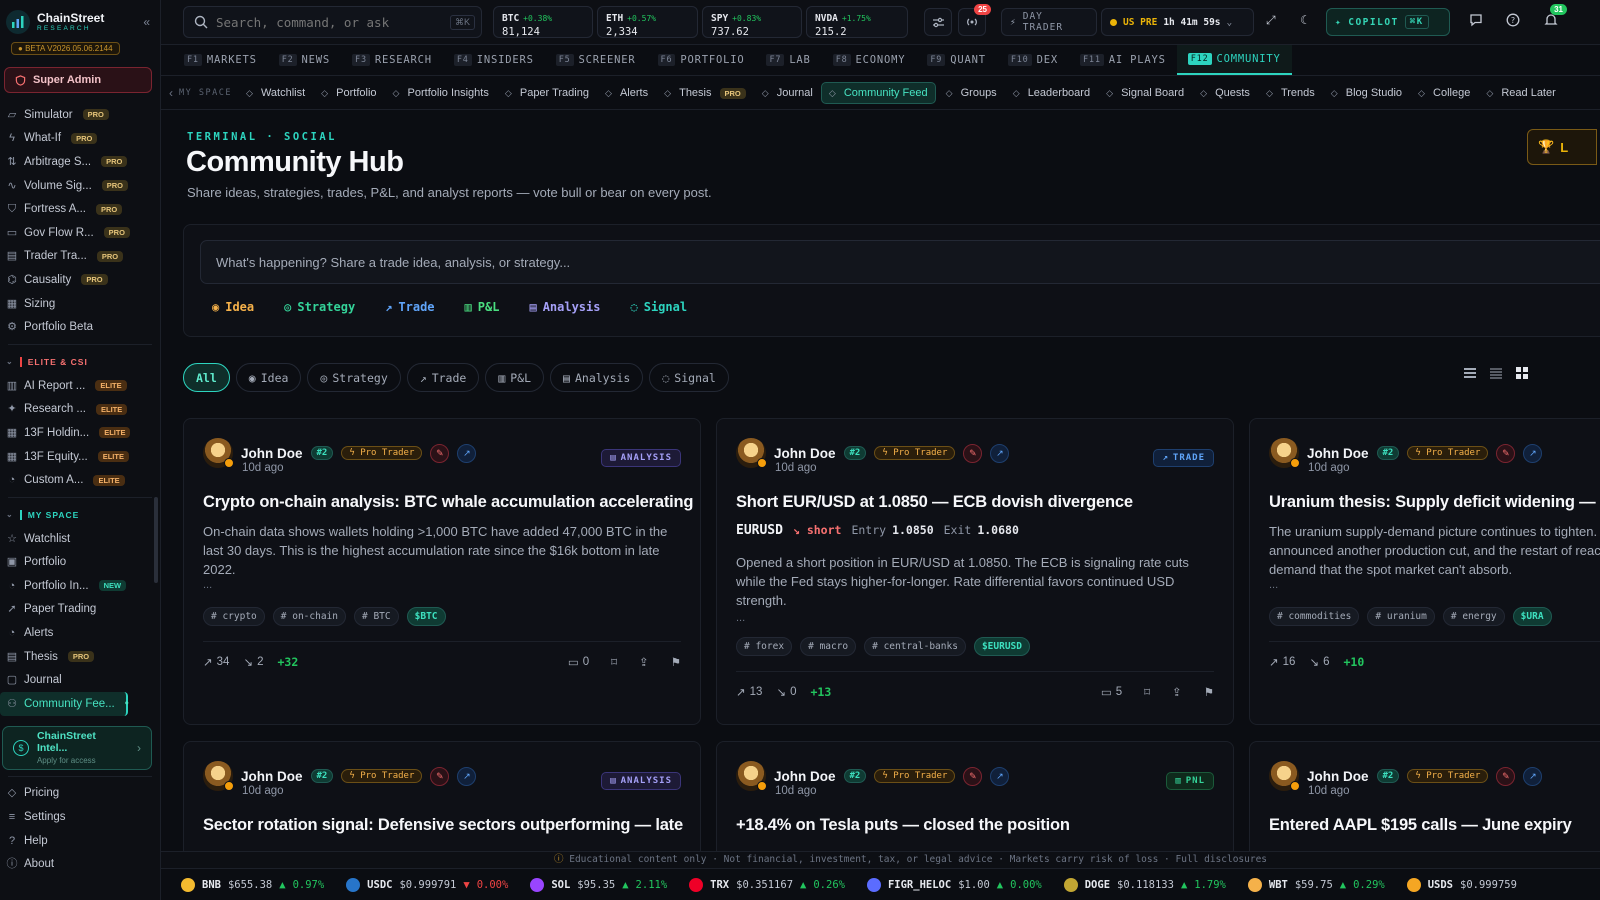 The height and width of the screenshot is (900, 1600). Describe the element at coordinates (596, 60) in the screenshot. I see `tab-screener: F5 SCREENER` at that location.